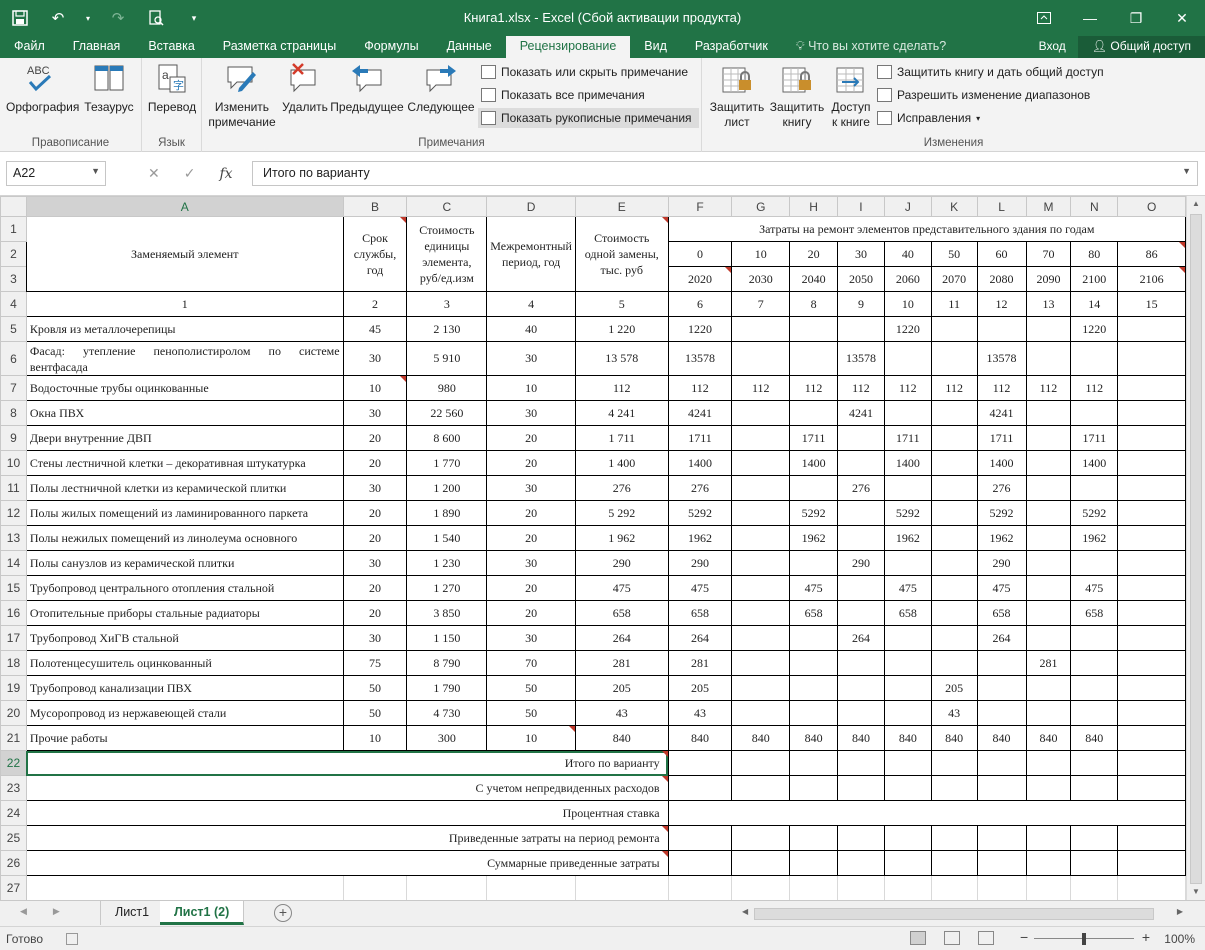 The height and width of the screenshot is (950, 1205). Describe the element at coordinates (23, 911) in the screenshot. I see `chevron-left-icon: ◀` at that location.